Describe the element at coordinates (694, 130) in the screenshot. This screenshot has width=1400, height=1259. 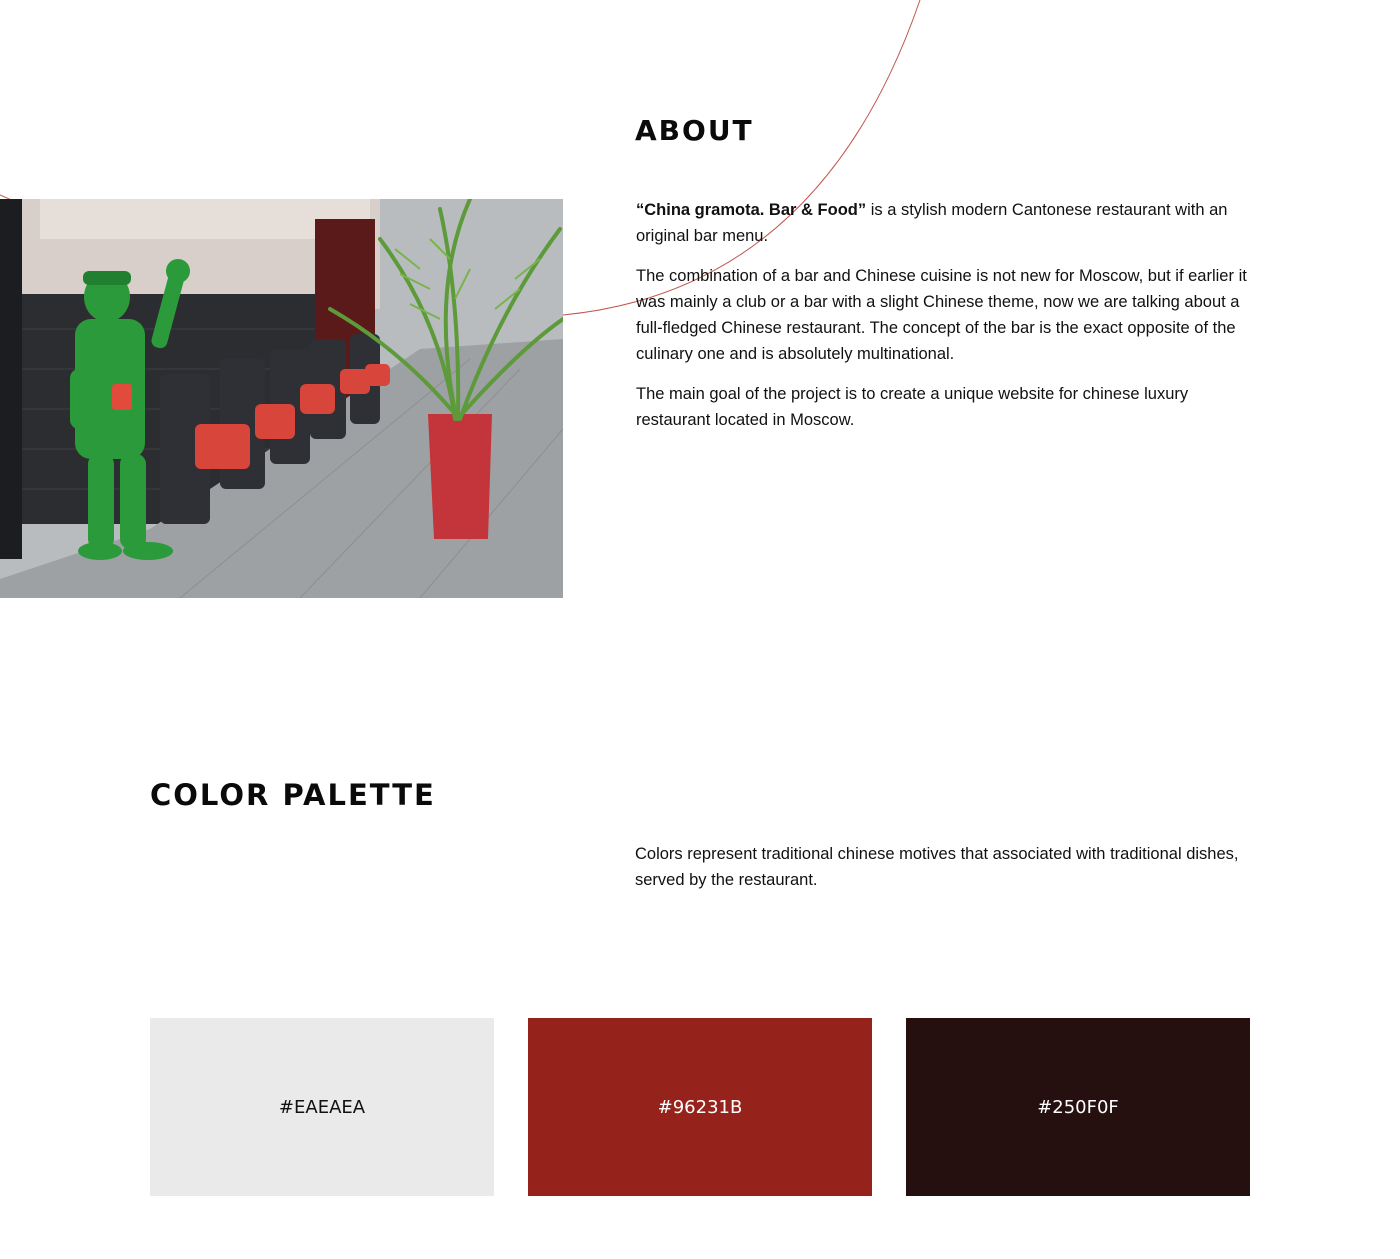
I see `about-heading: About` at that location.